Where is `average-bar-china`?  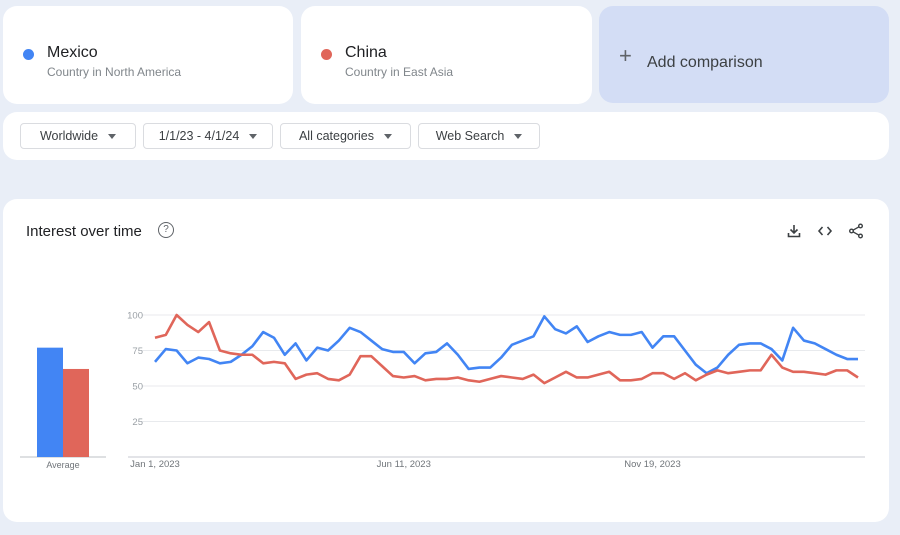 average-bar-china is located at coordinates (76, 412).